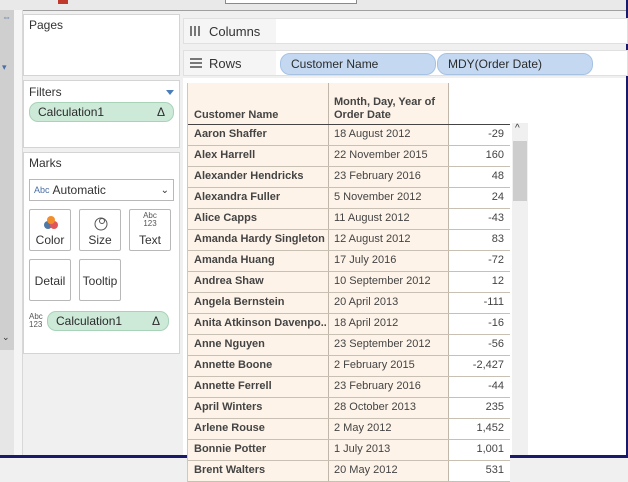  Describe the element at coordinates (477, 176) in the screenshot. I see `cell-value: 48` at that location.